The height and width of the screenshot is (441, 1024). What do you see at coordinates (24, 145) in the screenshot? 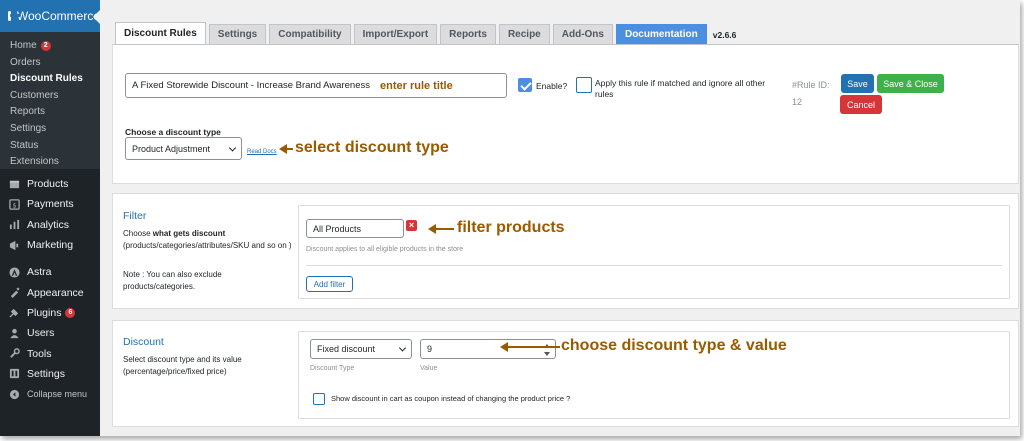
I see `submenu-label: Status` at bounding box center [24, 145].